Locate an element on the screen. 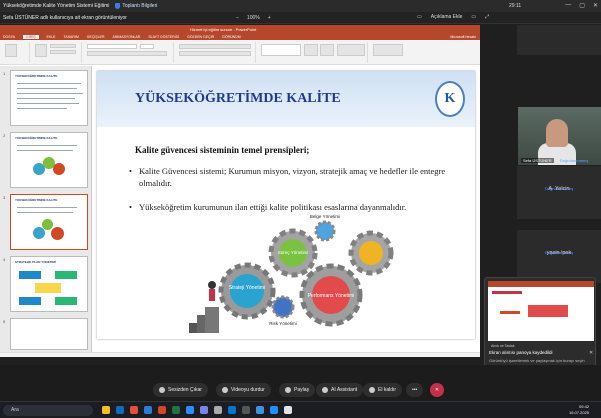  outlook-icon is located at coordinates (232, 410).